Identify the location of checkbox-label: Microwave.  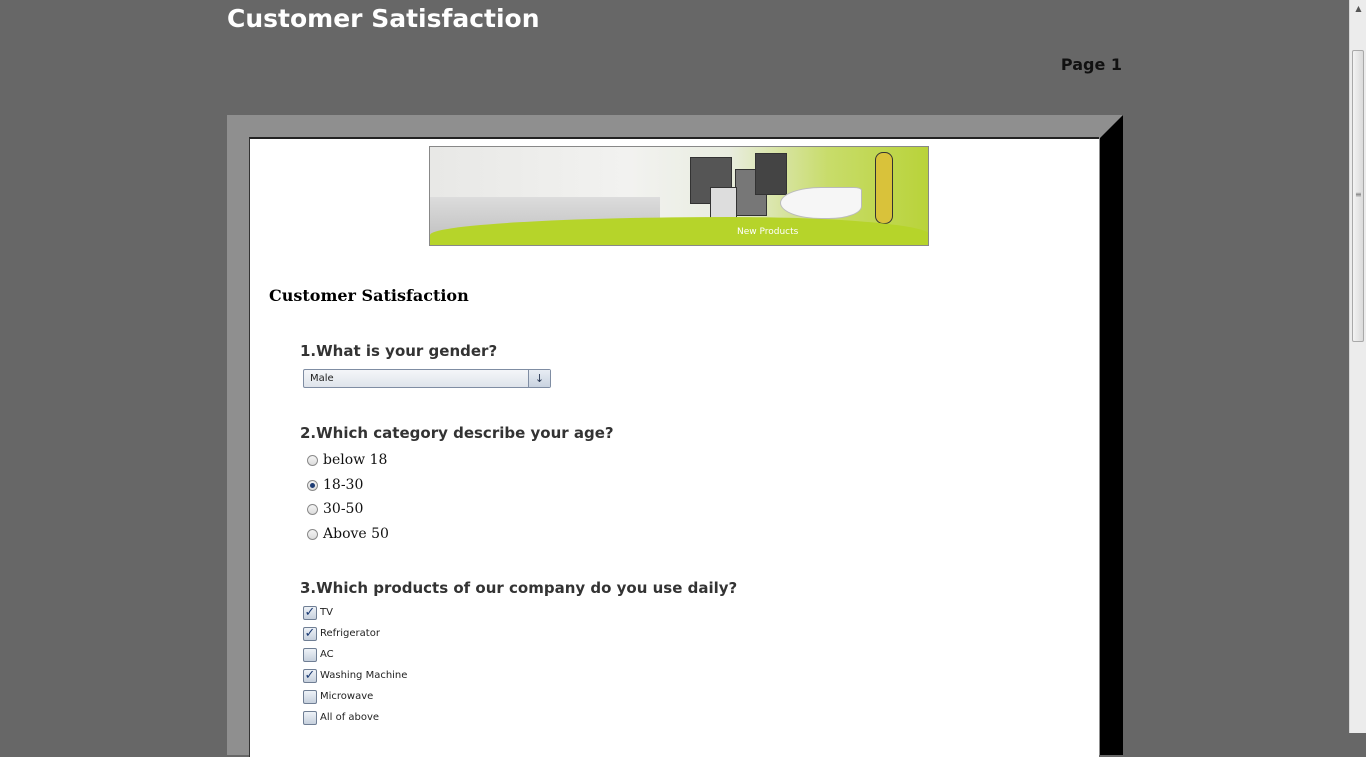
(347, 696).